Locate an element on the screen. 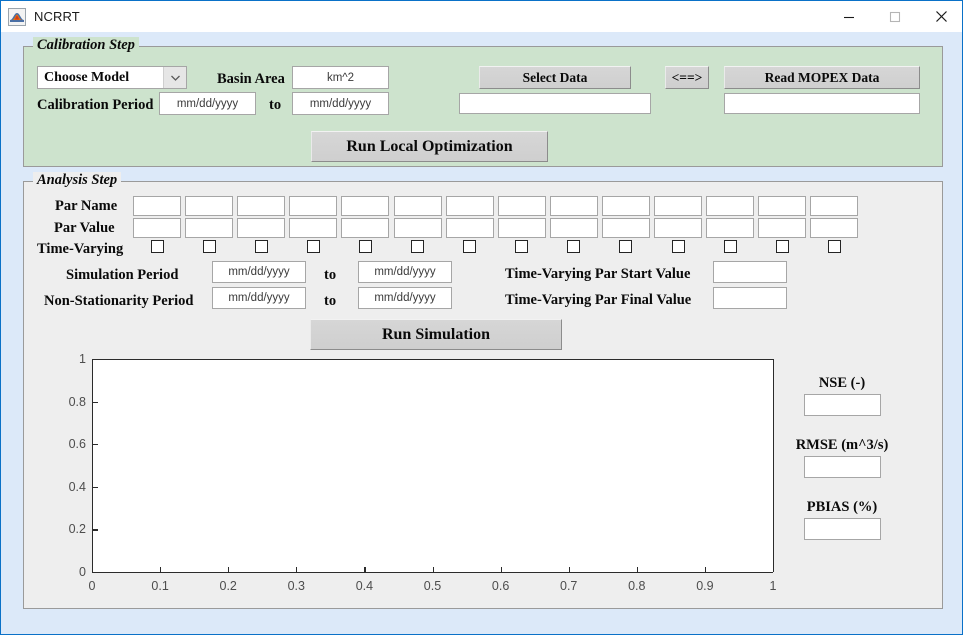 The image size is (963, 635). x-tick-label: 0.2 is located at coordinates (228, 586).